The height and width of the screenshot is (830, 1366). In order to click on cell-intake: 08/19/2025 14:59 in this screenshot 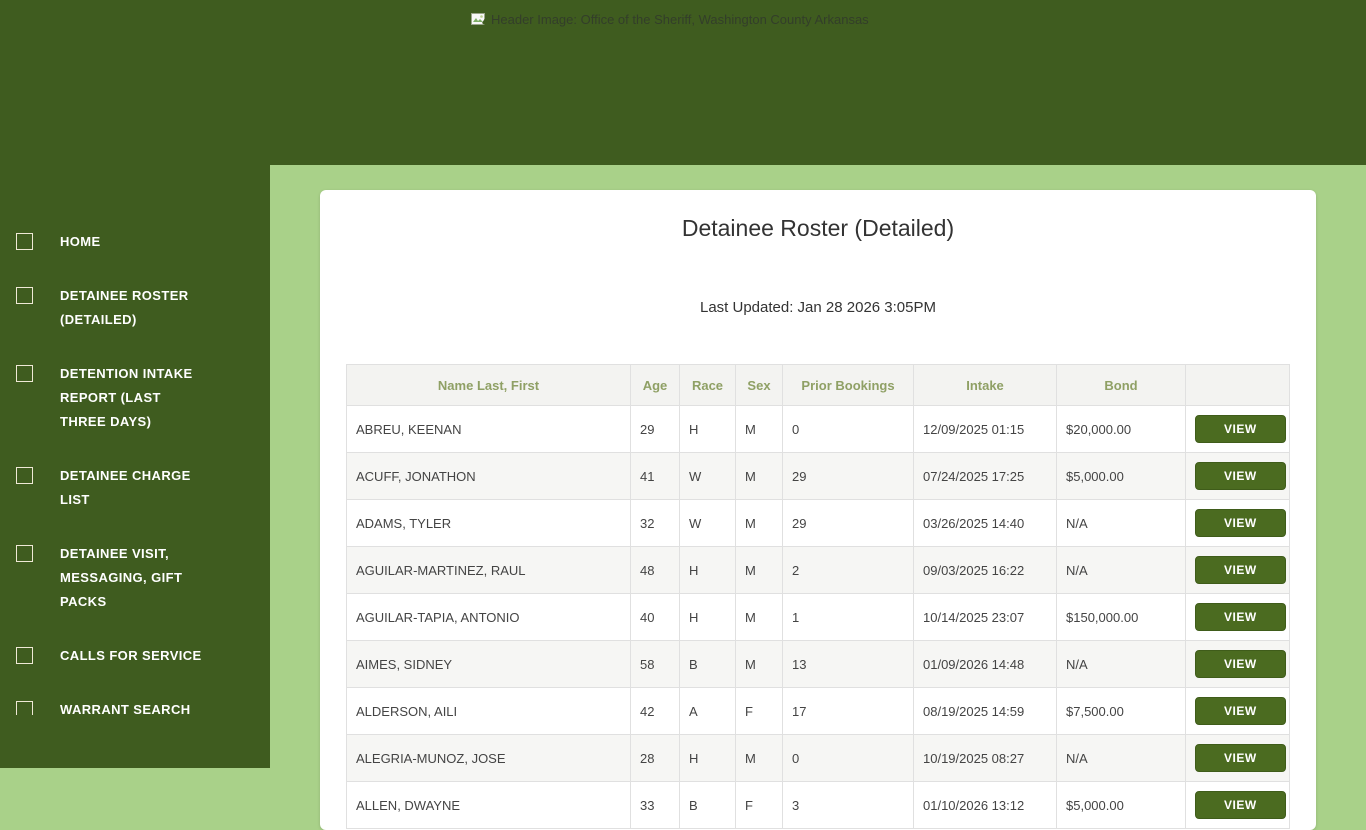, I will do `click(985, 711)`.